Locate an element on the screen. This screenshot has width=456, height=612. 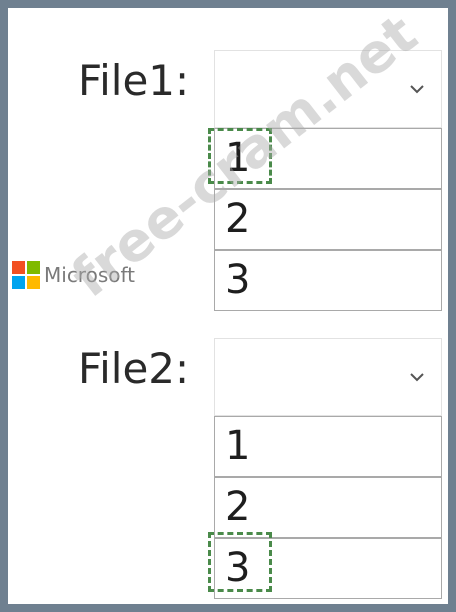
microsoft-logo-text: Microsoft is located at coordinates (90, 275).